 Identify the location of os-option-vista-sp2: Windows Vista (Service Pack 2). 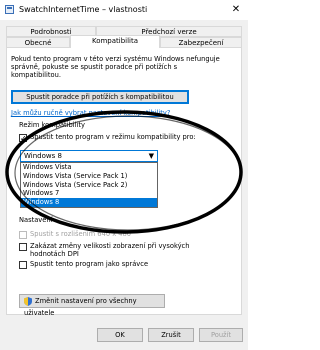
(89, 185).